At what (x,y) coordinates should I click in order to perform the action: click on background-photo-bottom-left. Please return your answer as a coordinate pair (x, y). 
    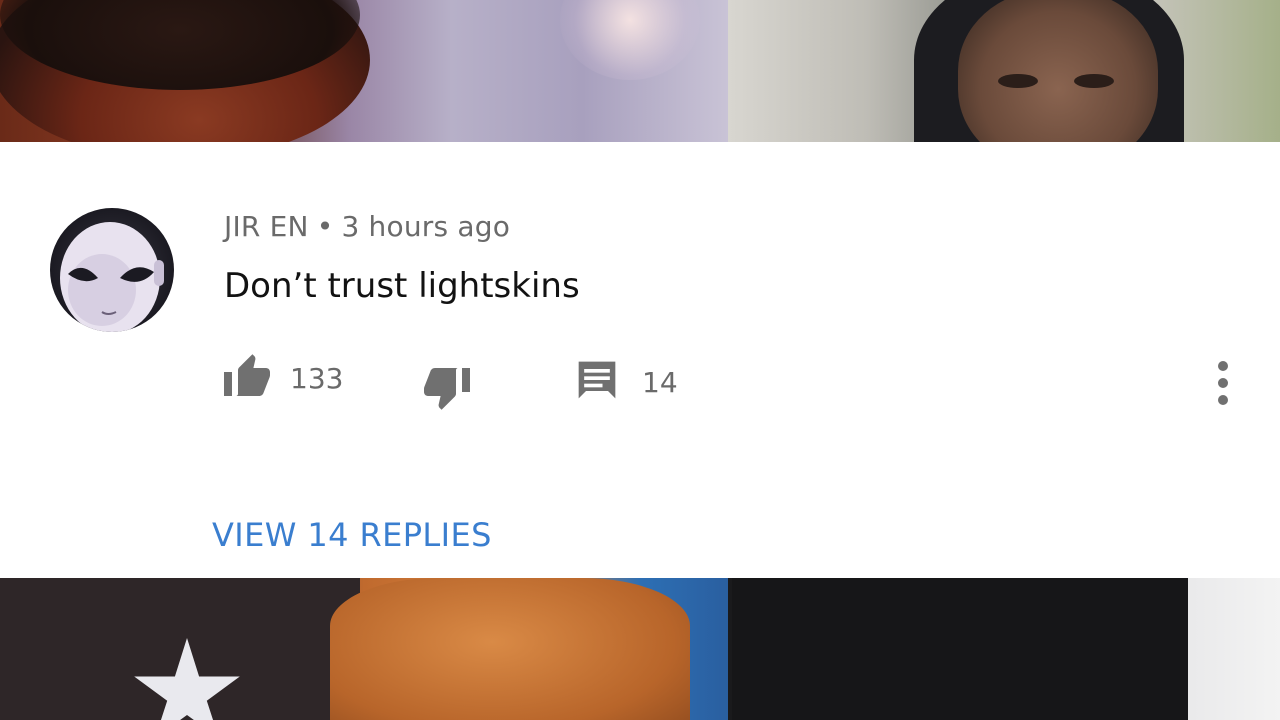
    Looking at the image, I should click on (364, 649).